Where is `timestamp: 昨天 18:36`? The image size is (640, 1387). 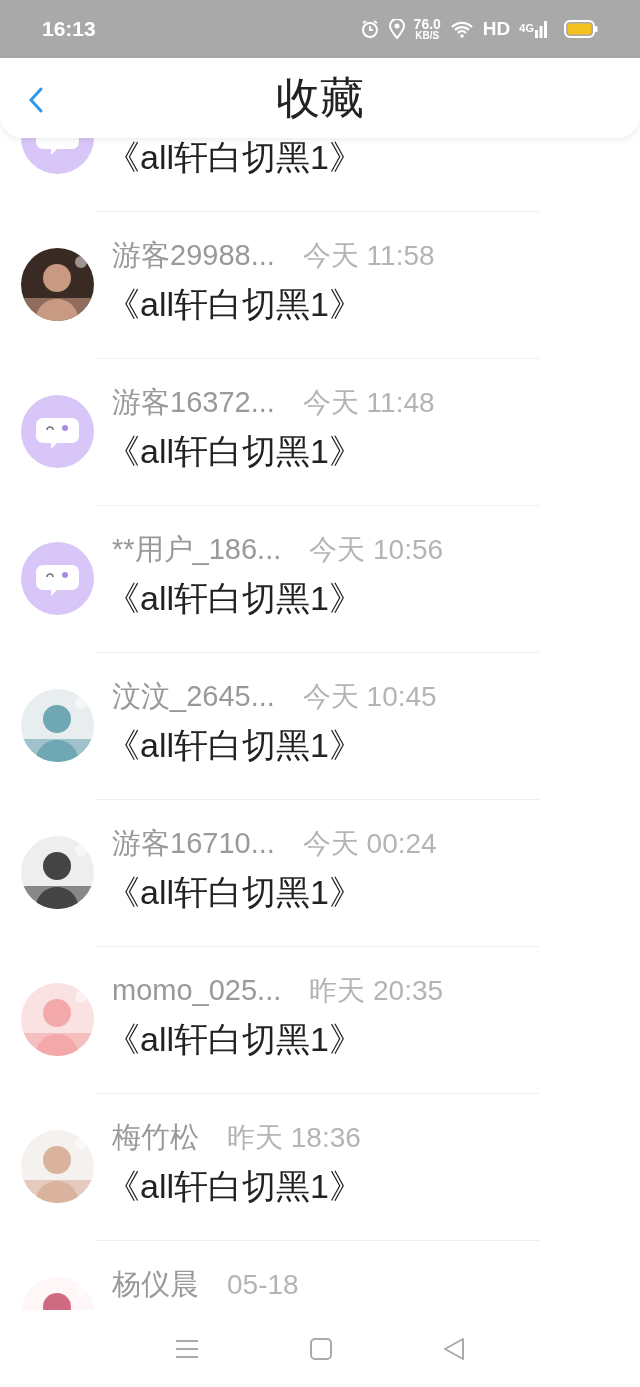
timestamp: 昨天 18:36 is located at coordinates (294, 1138).